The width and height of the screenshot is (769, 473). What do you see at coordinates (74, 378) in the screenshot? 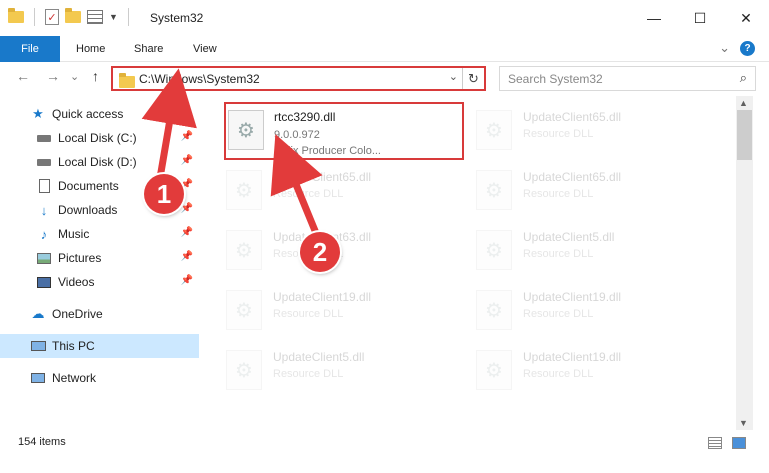
I see `sidebar-item-label: Network` at bounding box center [74, 378].